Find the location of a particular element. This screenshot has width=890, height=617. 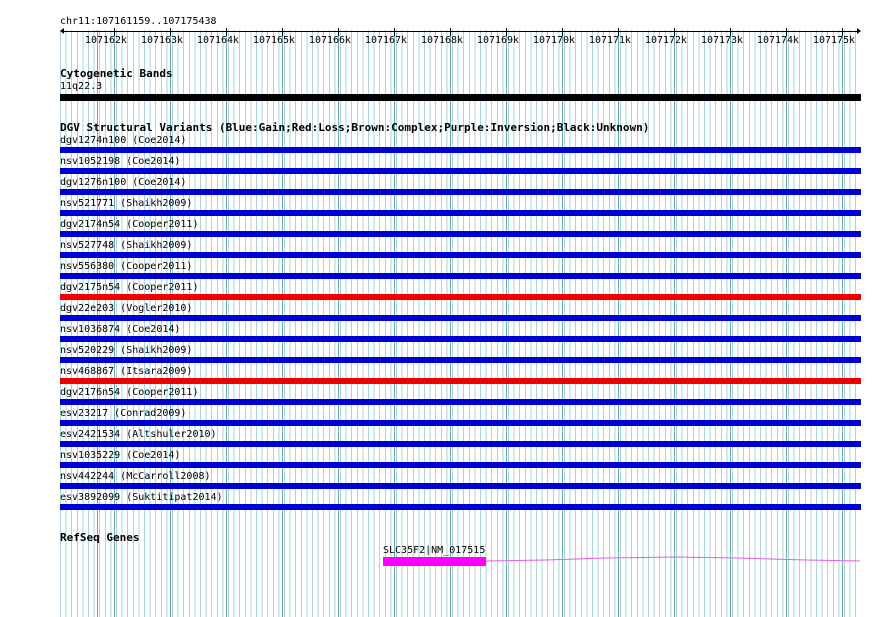

ruler-left-arrow-icon is located at coordinates (62, 31).